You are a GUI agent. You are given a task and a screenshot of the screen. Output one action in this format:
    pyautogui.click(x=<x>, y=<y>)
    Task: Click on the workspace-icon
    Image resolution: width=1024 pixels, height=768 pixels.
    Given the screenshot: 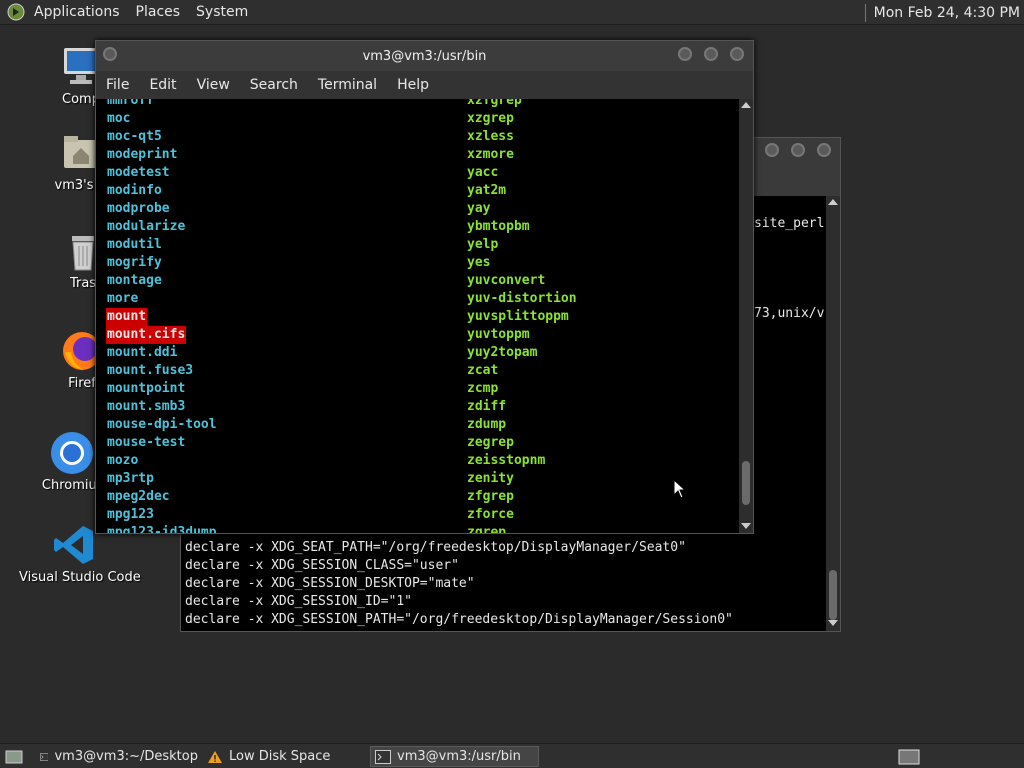 What is the action you would take?
    pyautogui.click(x=909, y=756)
    